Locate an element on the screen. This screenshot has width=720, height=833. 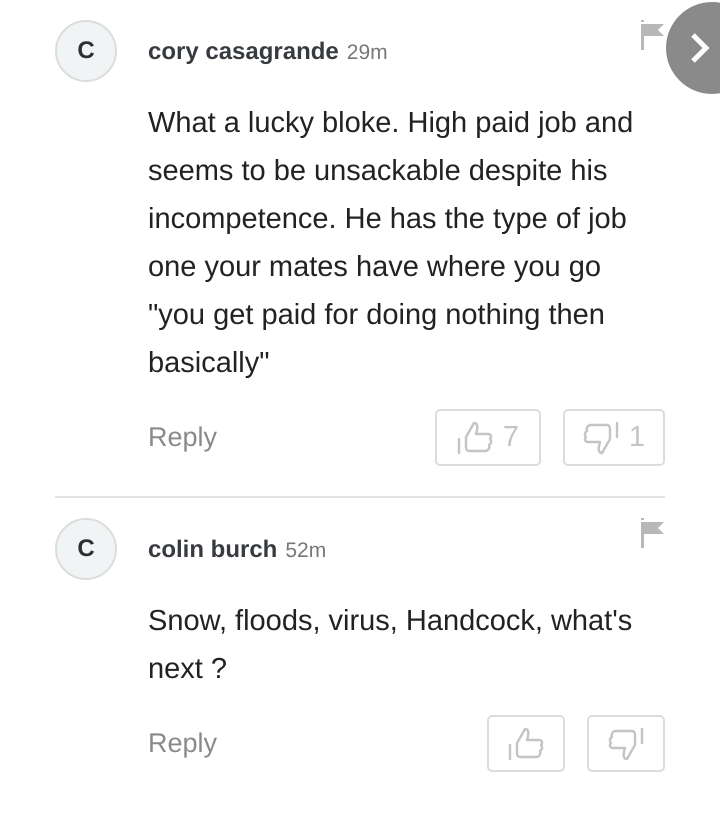
author-name: cory casagrande is located at coordinates (243, 52).